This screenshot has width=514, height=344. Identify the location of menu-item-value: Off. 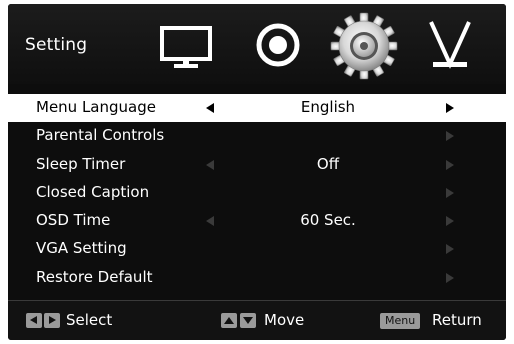
(328, 163).